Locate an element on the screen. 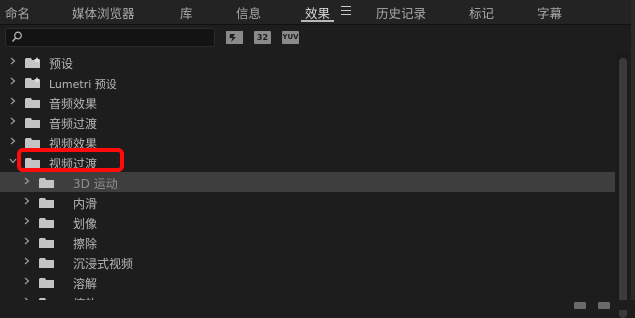 This screenshot has width=635, height=318. search-input is located at coordinates (110, 37).